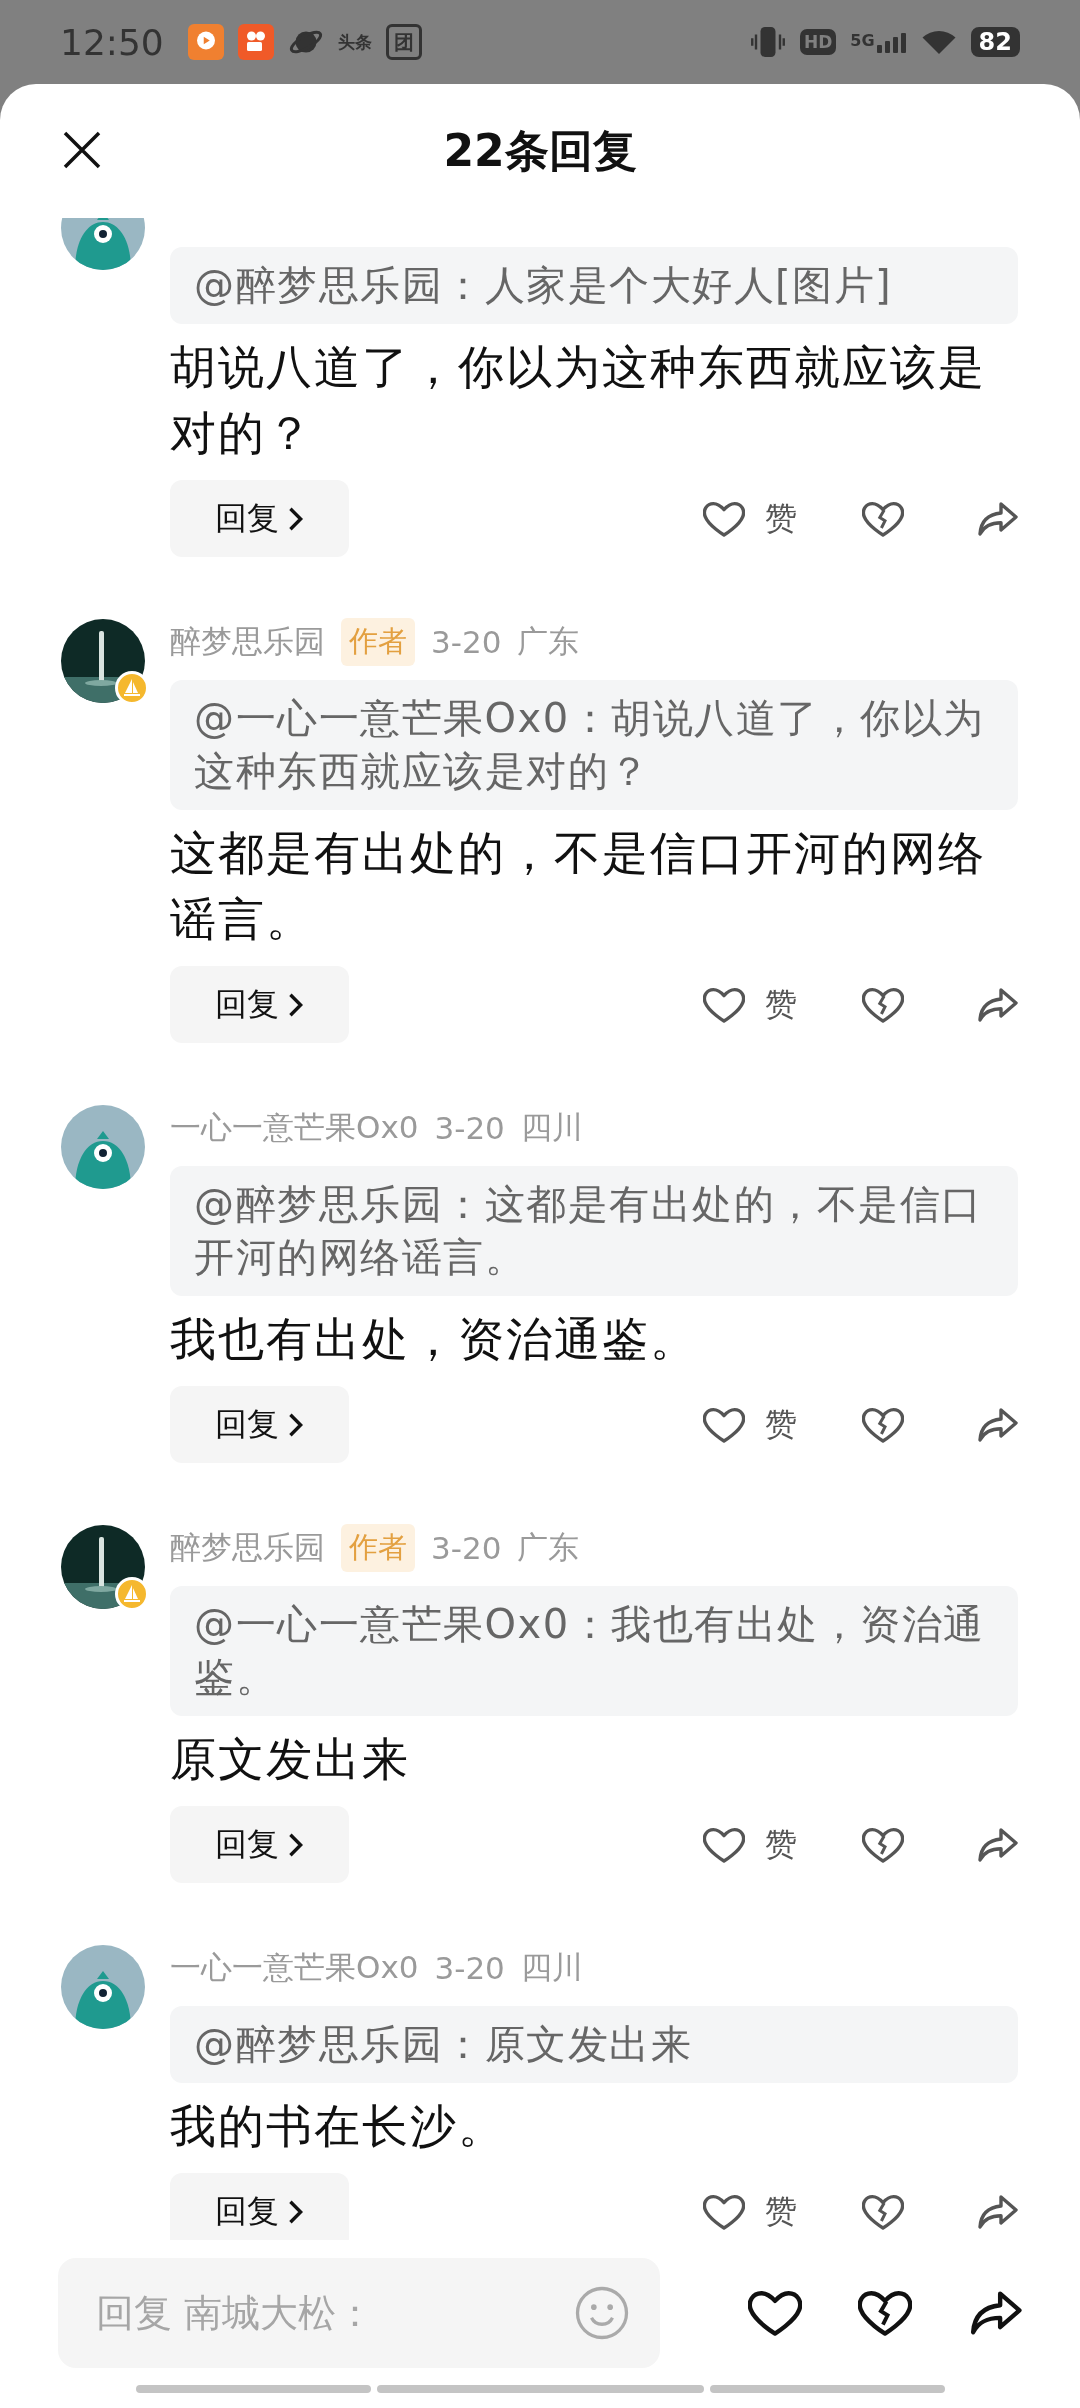 The image size is (1080, 2408). I want to click on header-title: 22条回复, so click(540, 150).